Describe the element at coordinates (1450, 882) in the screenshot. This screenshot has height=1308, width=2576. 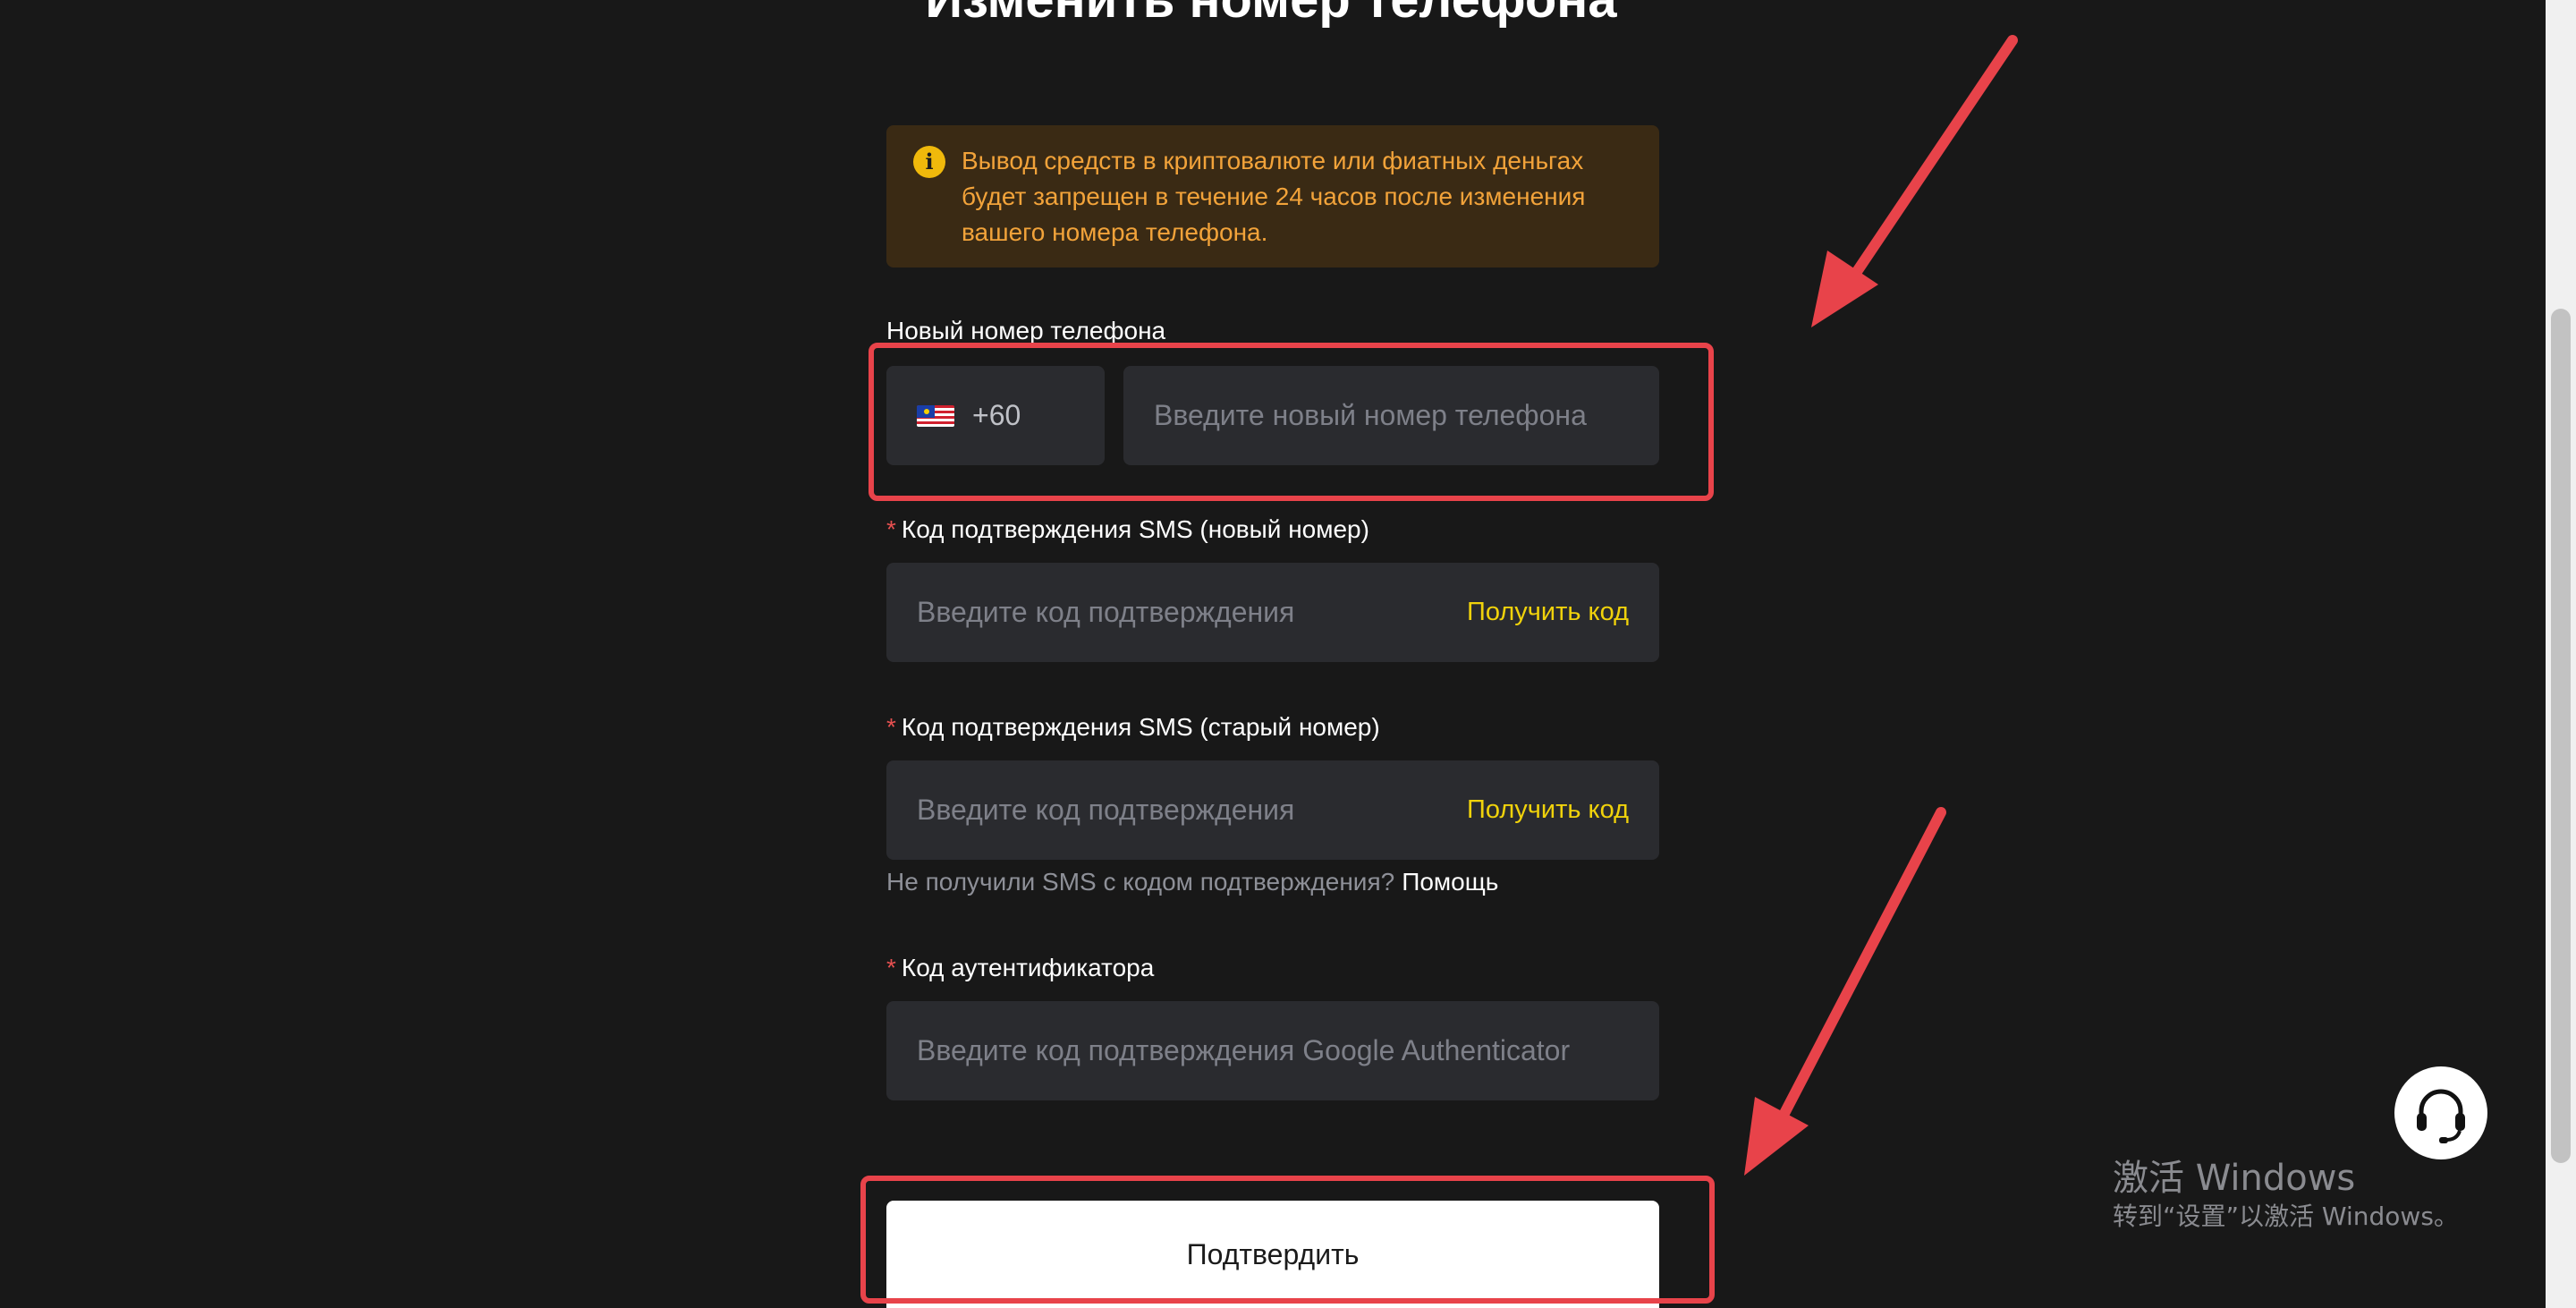
I see `help-link: Помощь` at that location.